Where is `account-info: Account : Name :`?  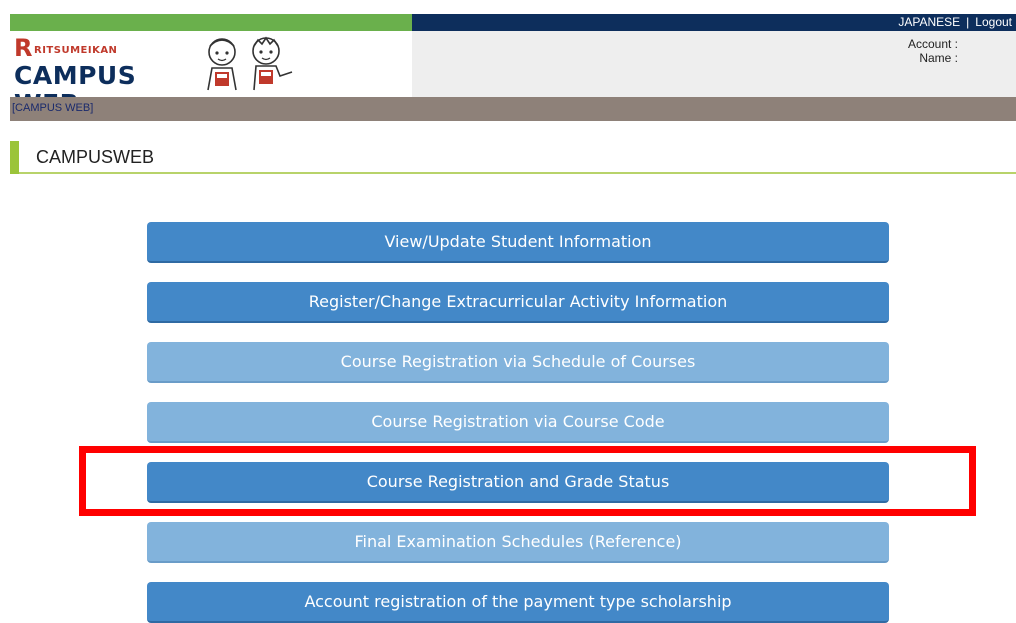
account-info: Account : Name : is located at coordinates (933, 51).